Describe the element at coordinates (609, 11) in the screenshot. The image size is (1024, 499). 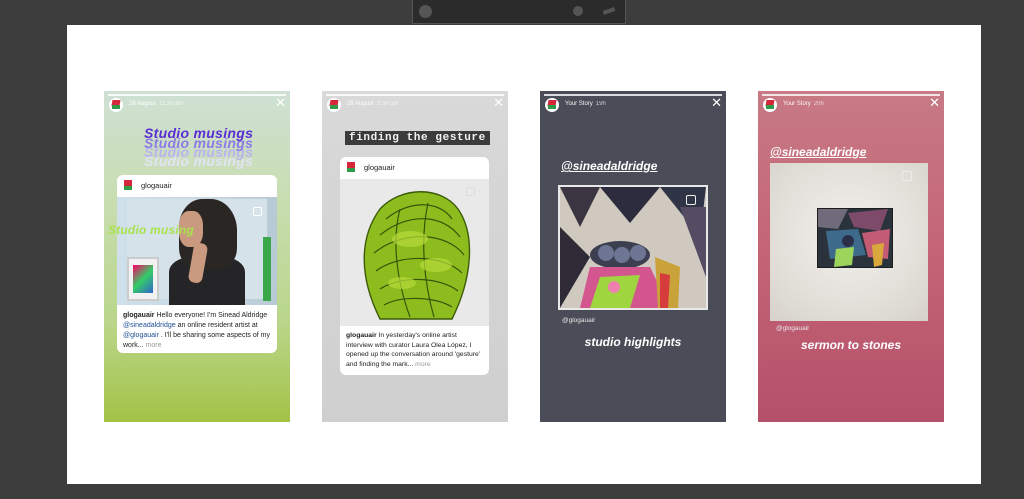
I see `edit-icon` at that location.